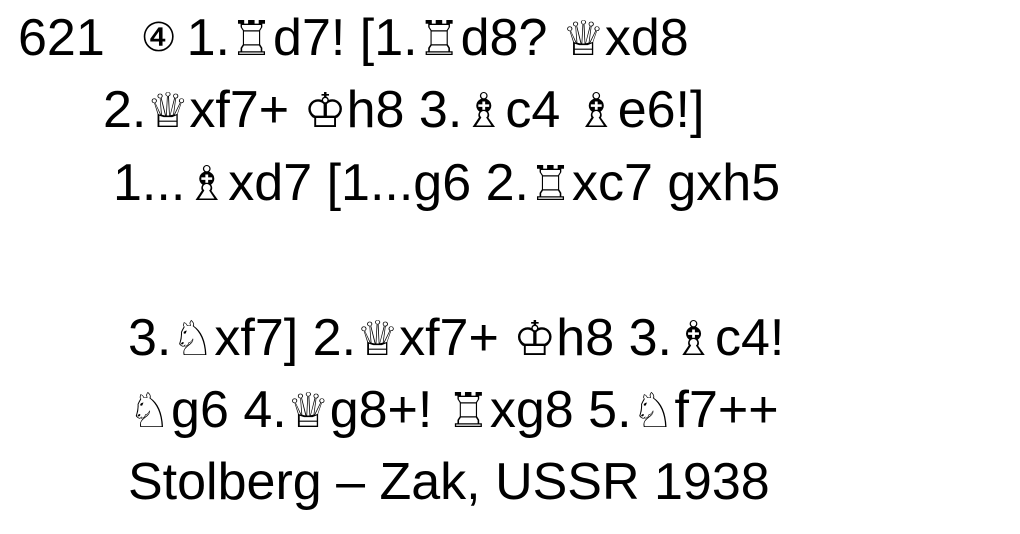 Image resolution: width=1020 pixels, height=534 pixels. What do you see at coordinates (449, 482) in the screenshot?
I see `game-source: Stolberg – Zak, USSR 1938` at bounding box center [449, 482].